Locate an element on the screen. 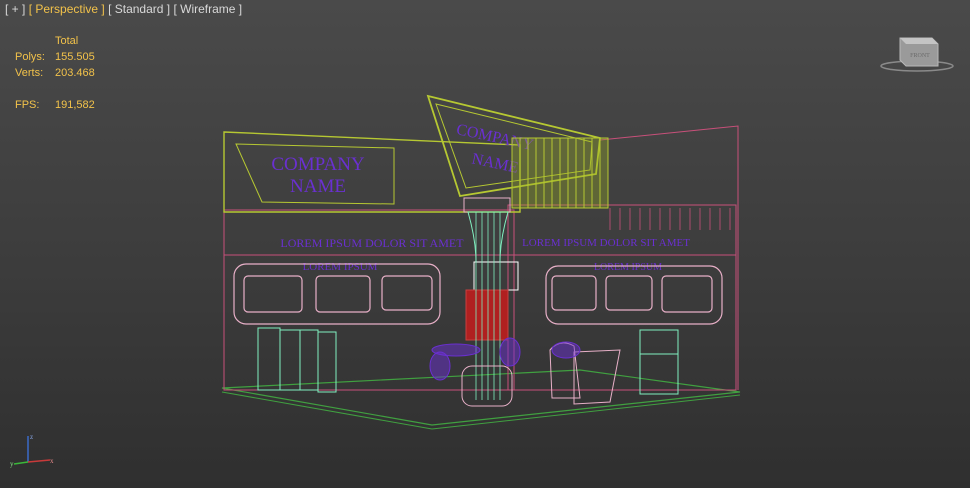  axis-z-label: z is located at coordinates (31, 437).